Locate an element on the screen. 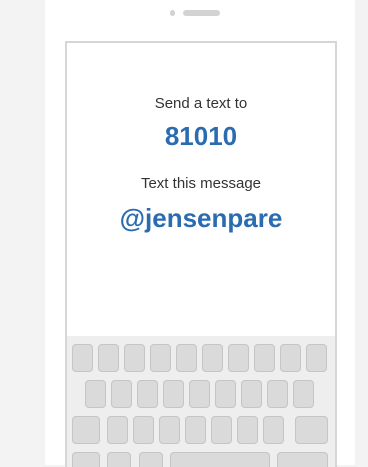 The height and width of the screenshot is (467, 368). camera-dot-icon is located at coordinates (173, 13).